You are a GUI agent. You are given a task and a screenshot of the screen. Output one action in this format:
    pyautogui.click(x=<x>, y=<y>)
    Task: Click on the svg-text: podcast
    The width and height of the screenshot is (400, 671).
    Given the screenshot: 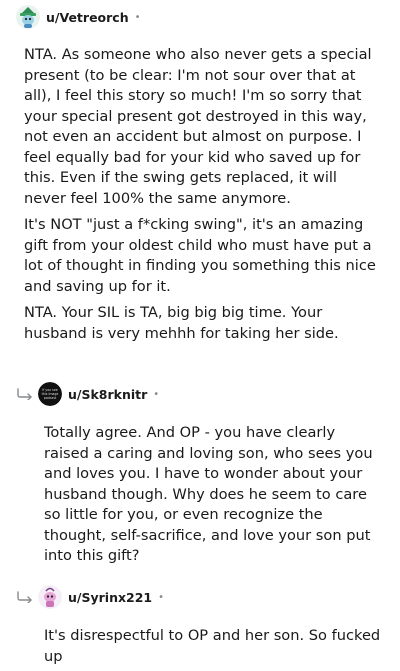 What is the action you would take?
    pyautogui.click(x=50, y=398)
    